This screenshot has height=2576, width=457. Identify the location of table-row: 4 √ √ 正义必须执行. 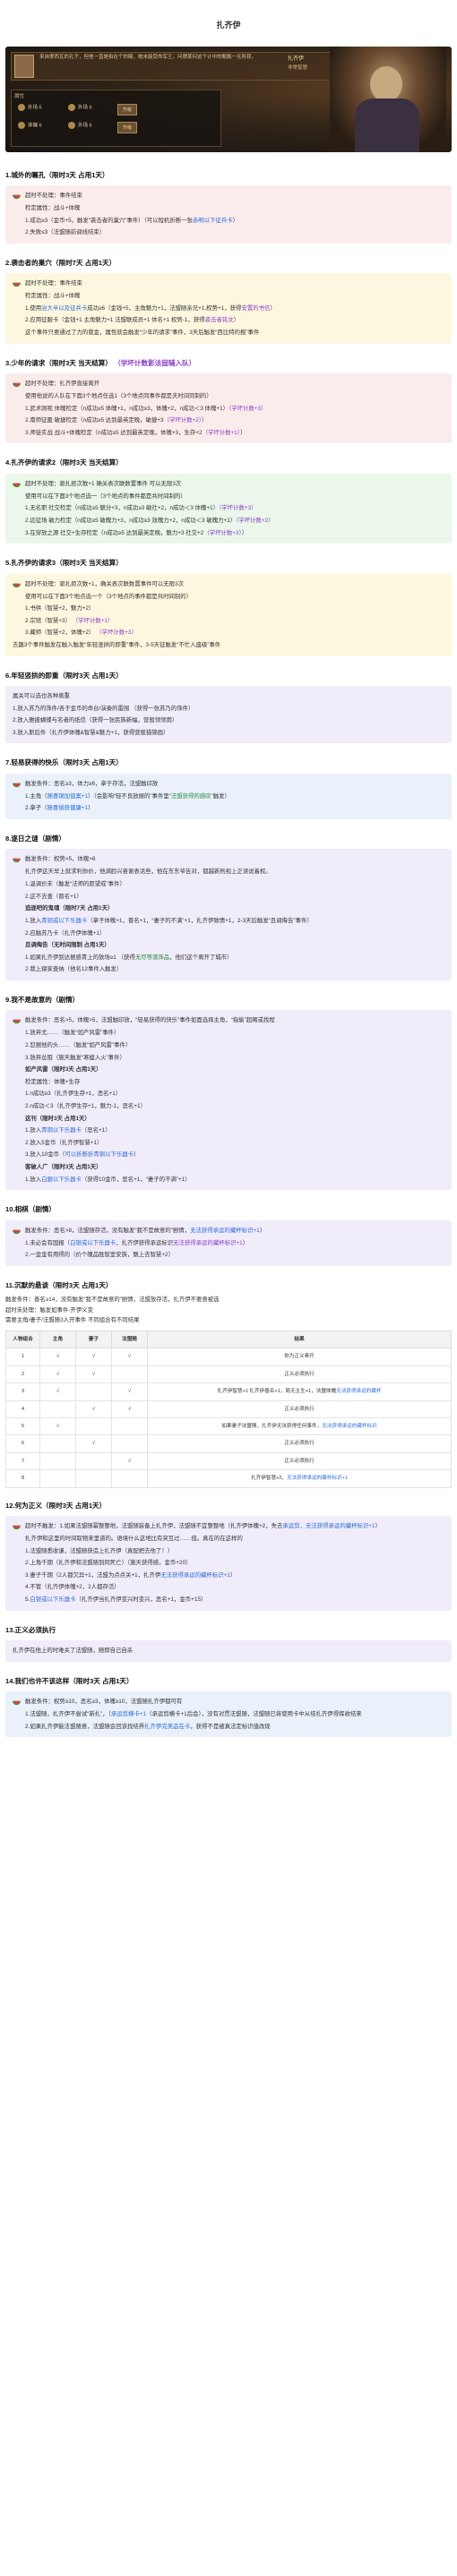
(228, 1409).